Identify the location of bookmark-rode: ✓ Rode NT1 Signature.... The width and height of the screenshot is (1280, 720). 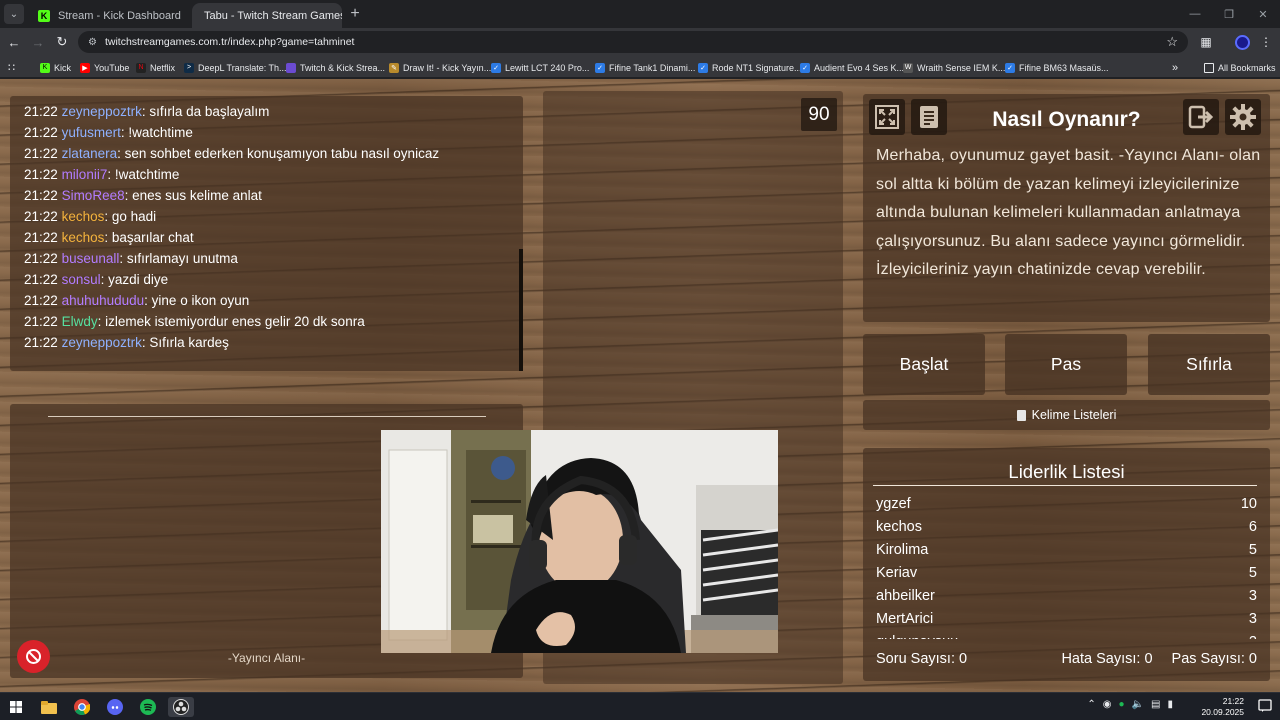
(750, 67).